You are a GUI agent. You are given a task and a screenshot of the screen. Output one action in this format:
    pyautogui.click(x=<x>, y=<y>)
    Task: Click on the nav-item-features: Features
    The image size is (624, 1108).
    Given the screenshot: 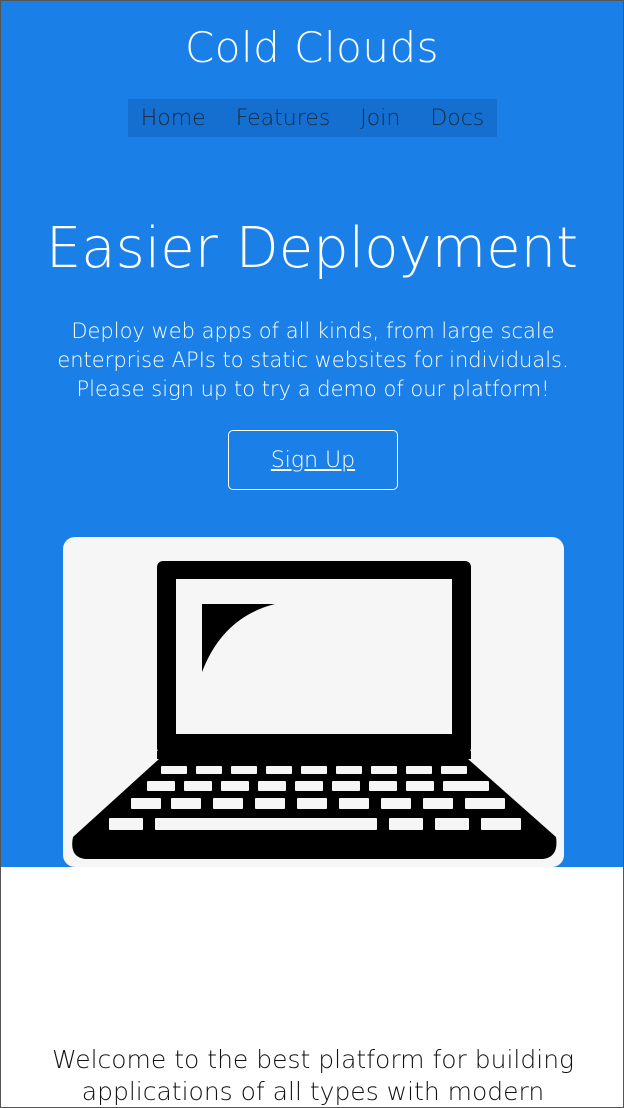 What is the action you would take?
    pyautogui.click(x=283, y=118)
    